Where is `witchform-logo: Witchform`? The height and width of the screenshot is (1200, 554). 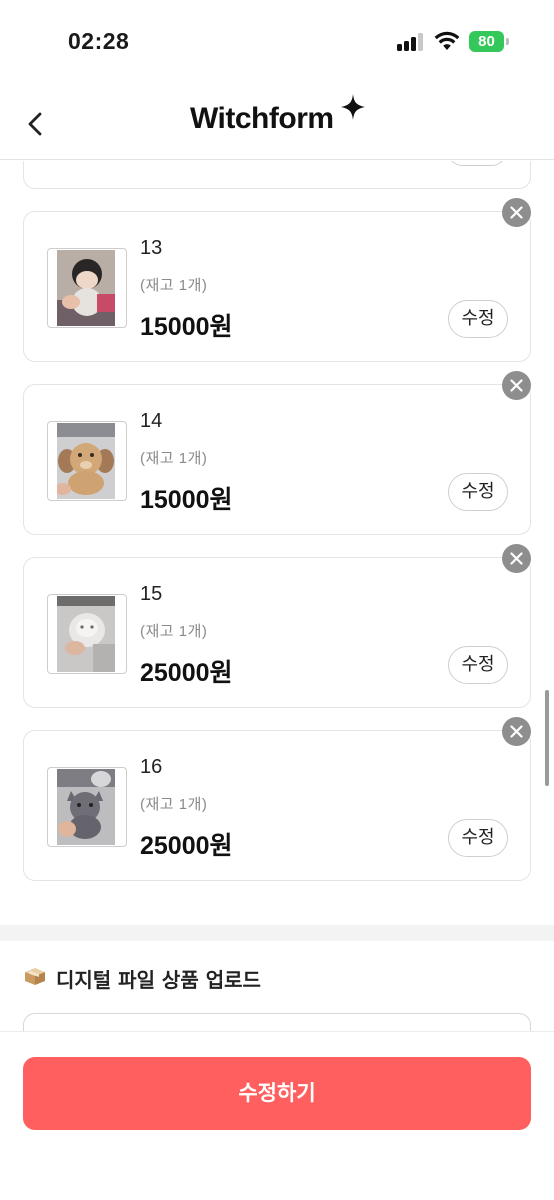
witchform-logo: Witchform is located at coordinates (277, 118).